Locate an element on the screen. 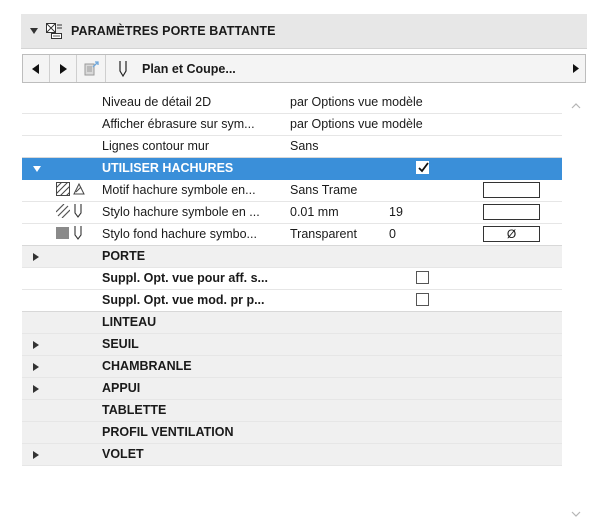 The width and height of the screenshot is (600, 531). group-label: TABLETTE is located at coordinates (134, 410).